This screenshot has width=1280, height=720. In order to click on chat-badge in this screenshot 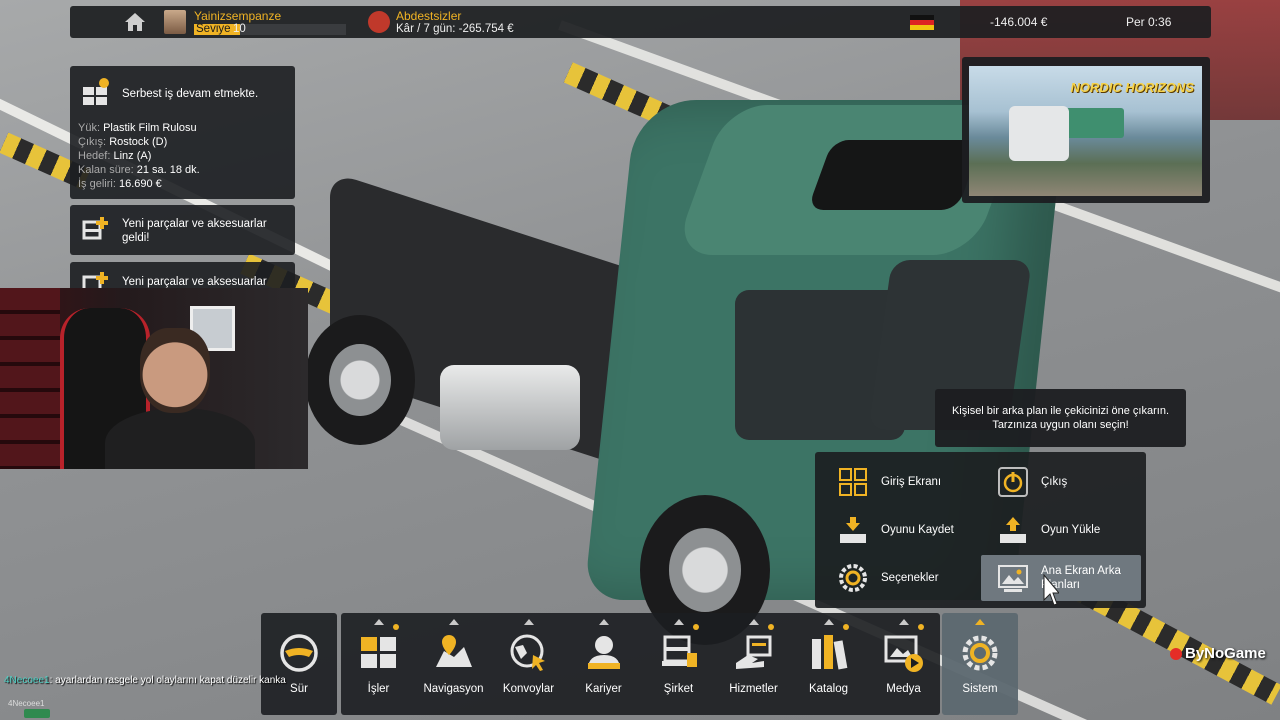, I will do `click(37, 713)`.